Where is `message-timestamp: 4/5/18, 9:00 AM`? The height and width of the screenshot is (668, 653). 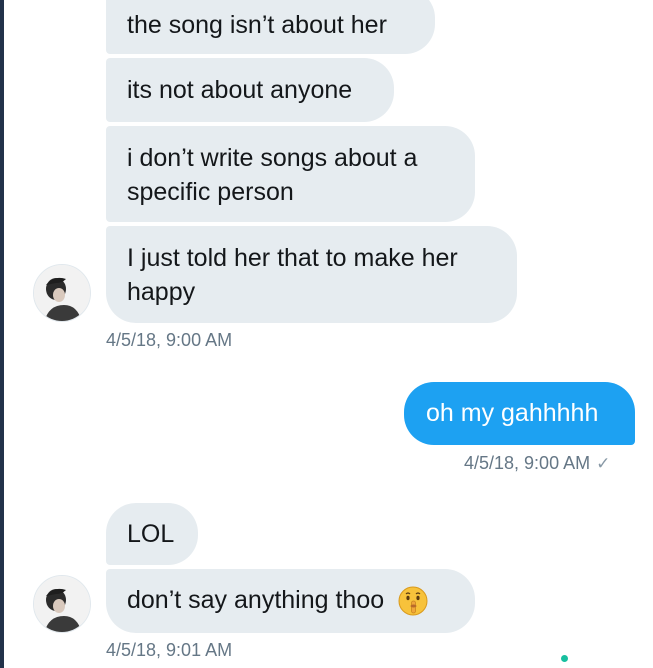
message-timestamp: 4/5/18, 9:00 AM is located at coordinates (169, 340).